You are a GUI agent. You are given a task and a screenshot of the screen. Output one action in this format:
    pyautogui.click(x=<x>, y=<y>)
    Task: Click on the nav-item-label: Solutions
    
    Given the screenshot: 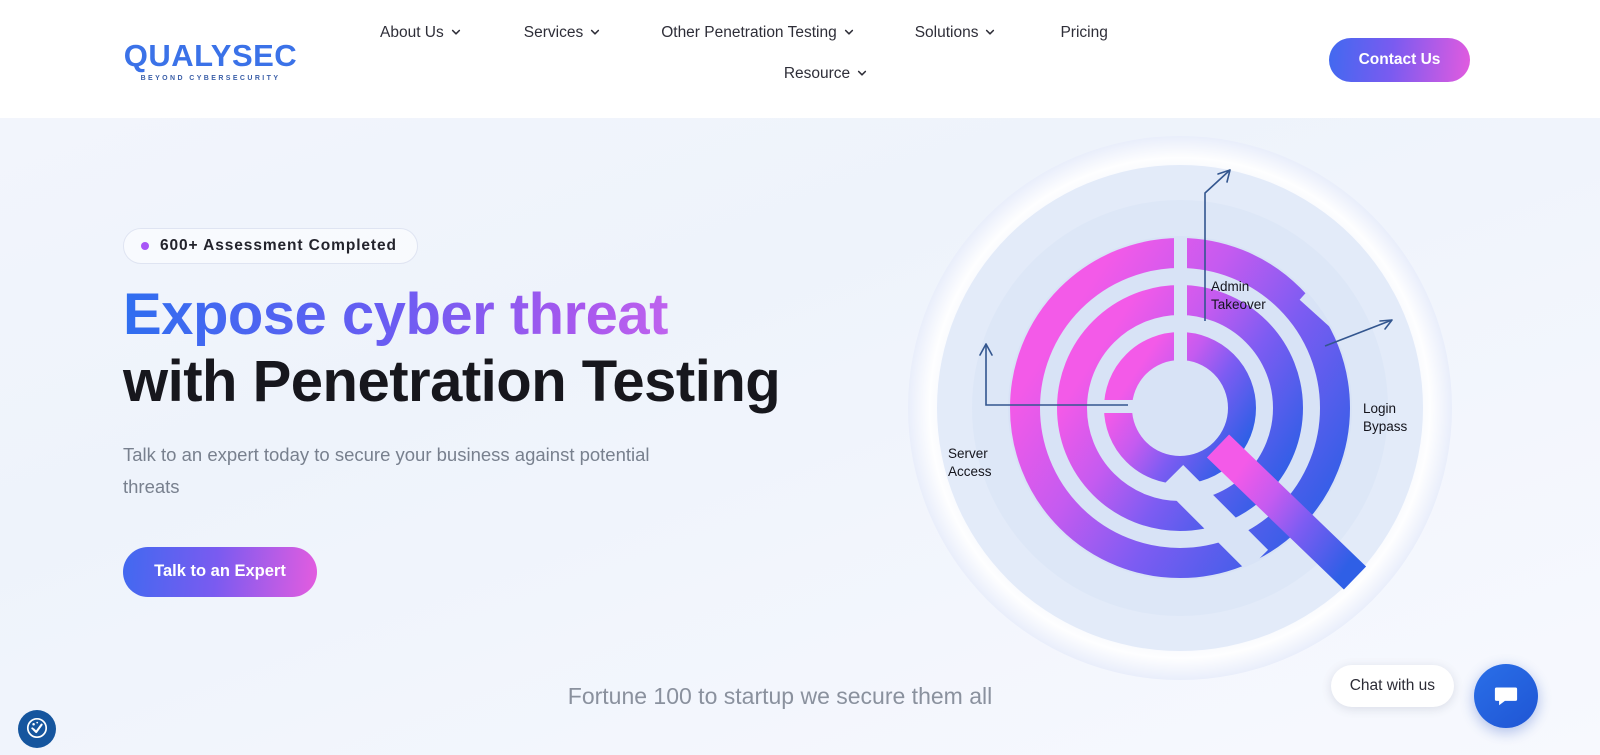 What is the action you would take?
    pyautogui.click(x=946, y=32)
    